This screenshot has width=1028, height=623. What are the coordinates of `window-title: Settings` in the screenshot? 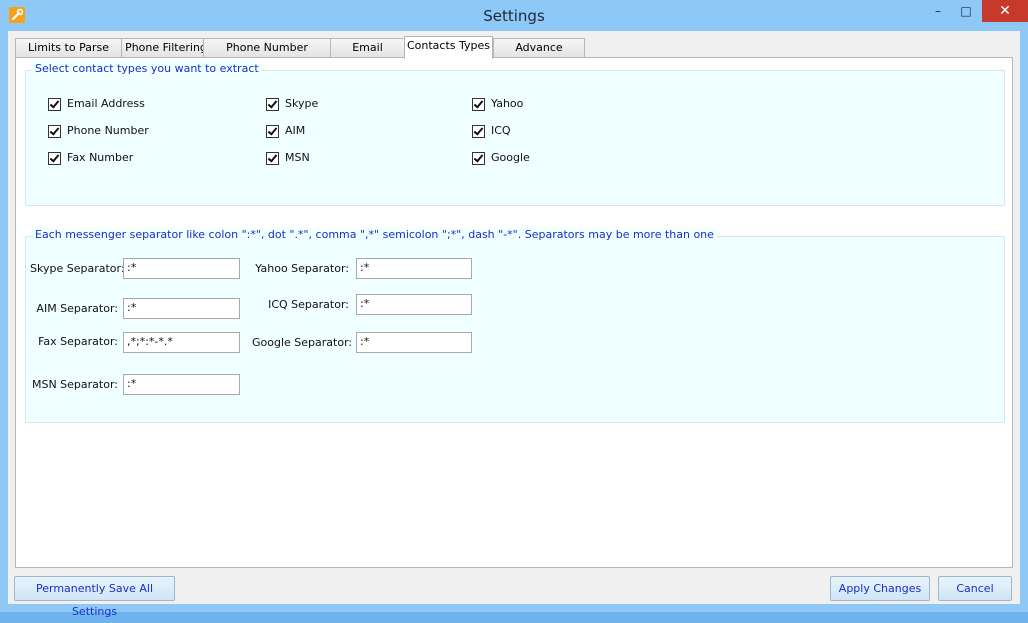 It's located at (514, 16).